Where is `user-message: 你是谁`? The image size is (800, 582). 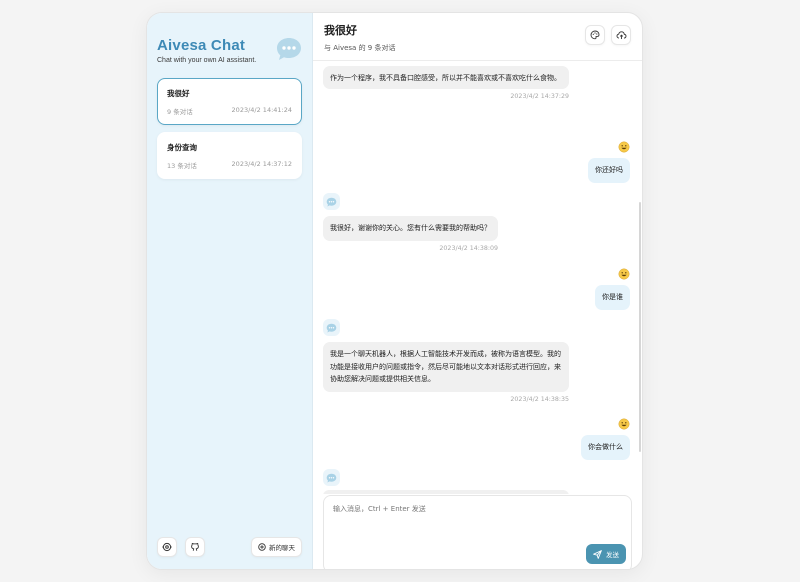 user-message: 你是谁 is located at coordinates (612, 297).